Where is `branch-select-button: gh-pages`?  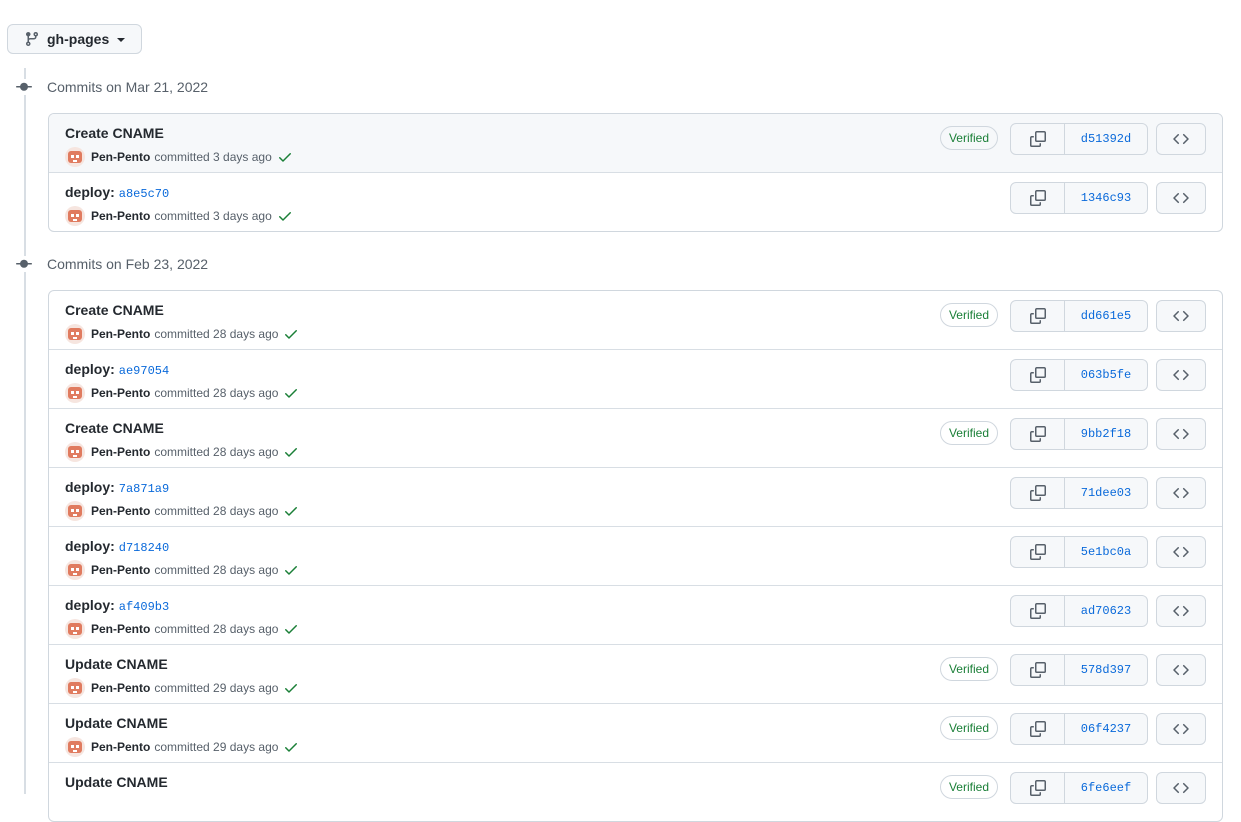
branch-select-button: gh-pages is located at coordinates (74, 39).